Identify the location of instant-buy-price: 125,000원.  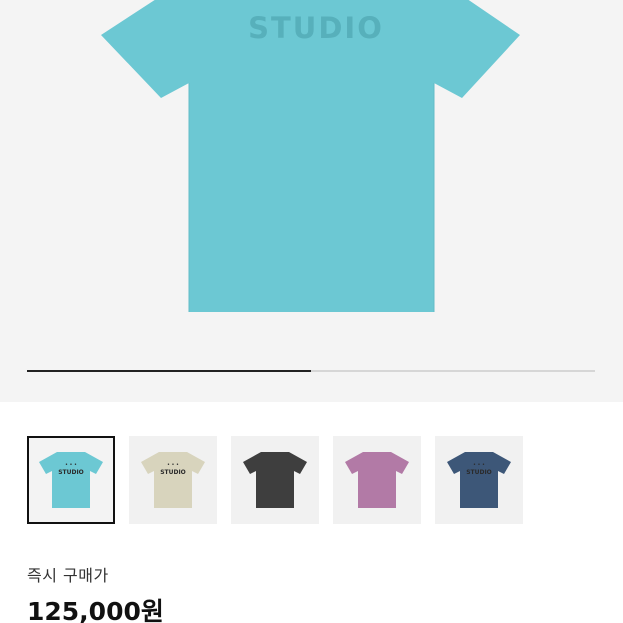
(95, 610).